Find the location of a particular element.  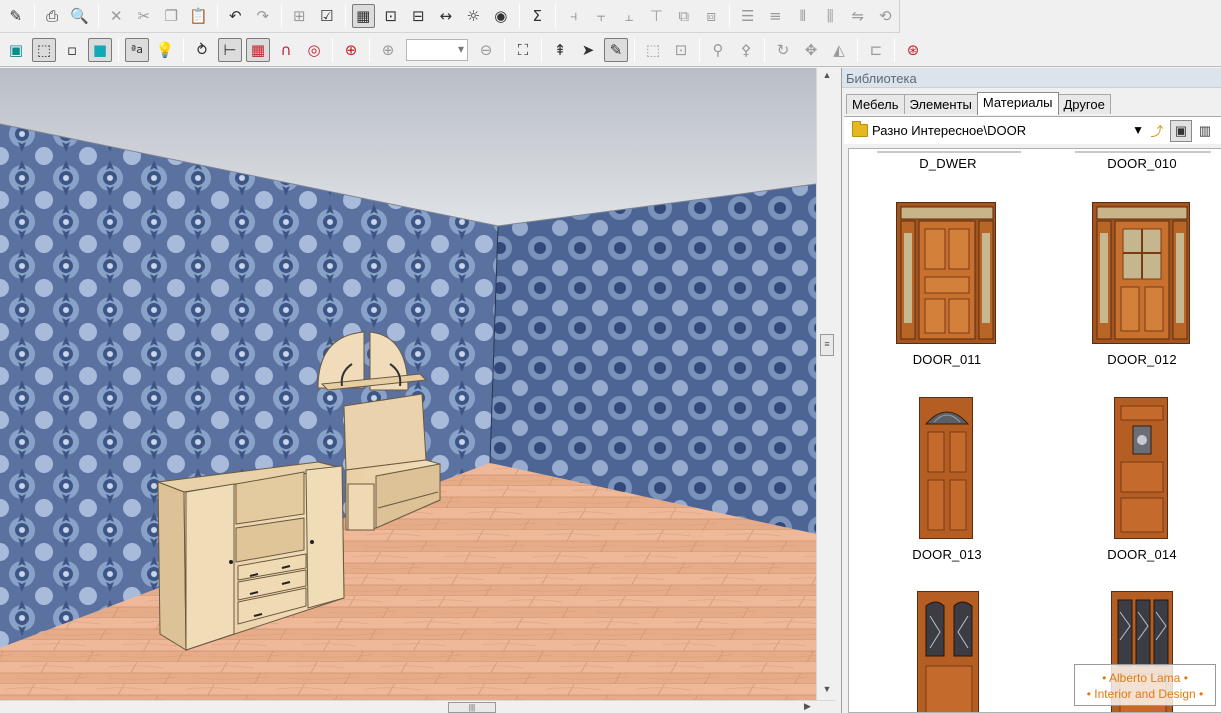

rotate-cw-icon: ↻ is located at coordinates (783, 50).